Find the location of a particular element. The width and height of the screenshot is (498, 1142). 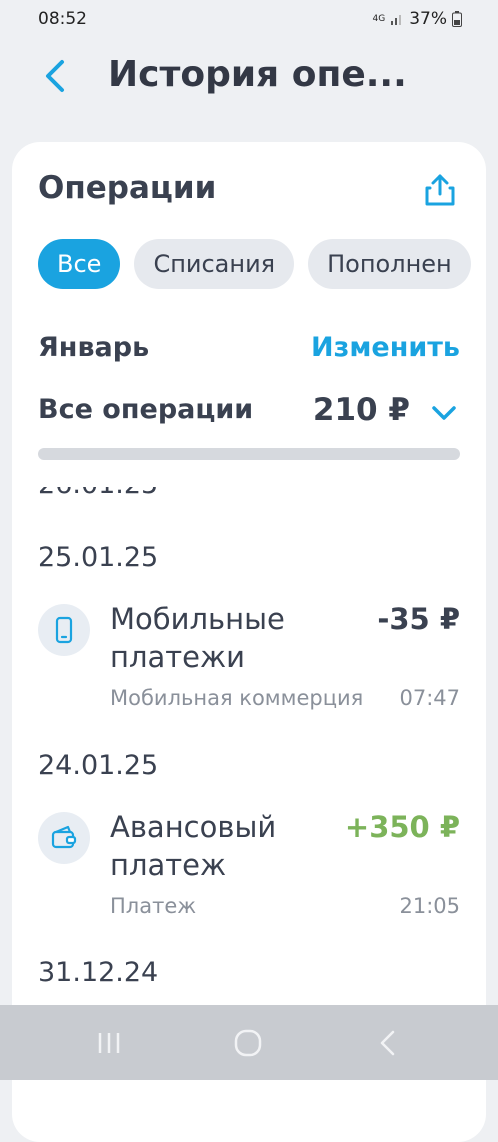

system-nav-bar is located at coordinates (249, 1042).